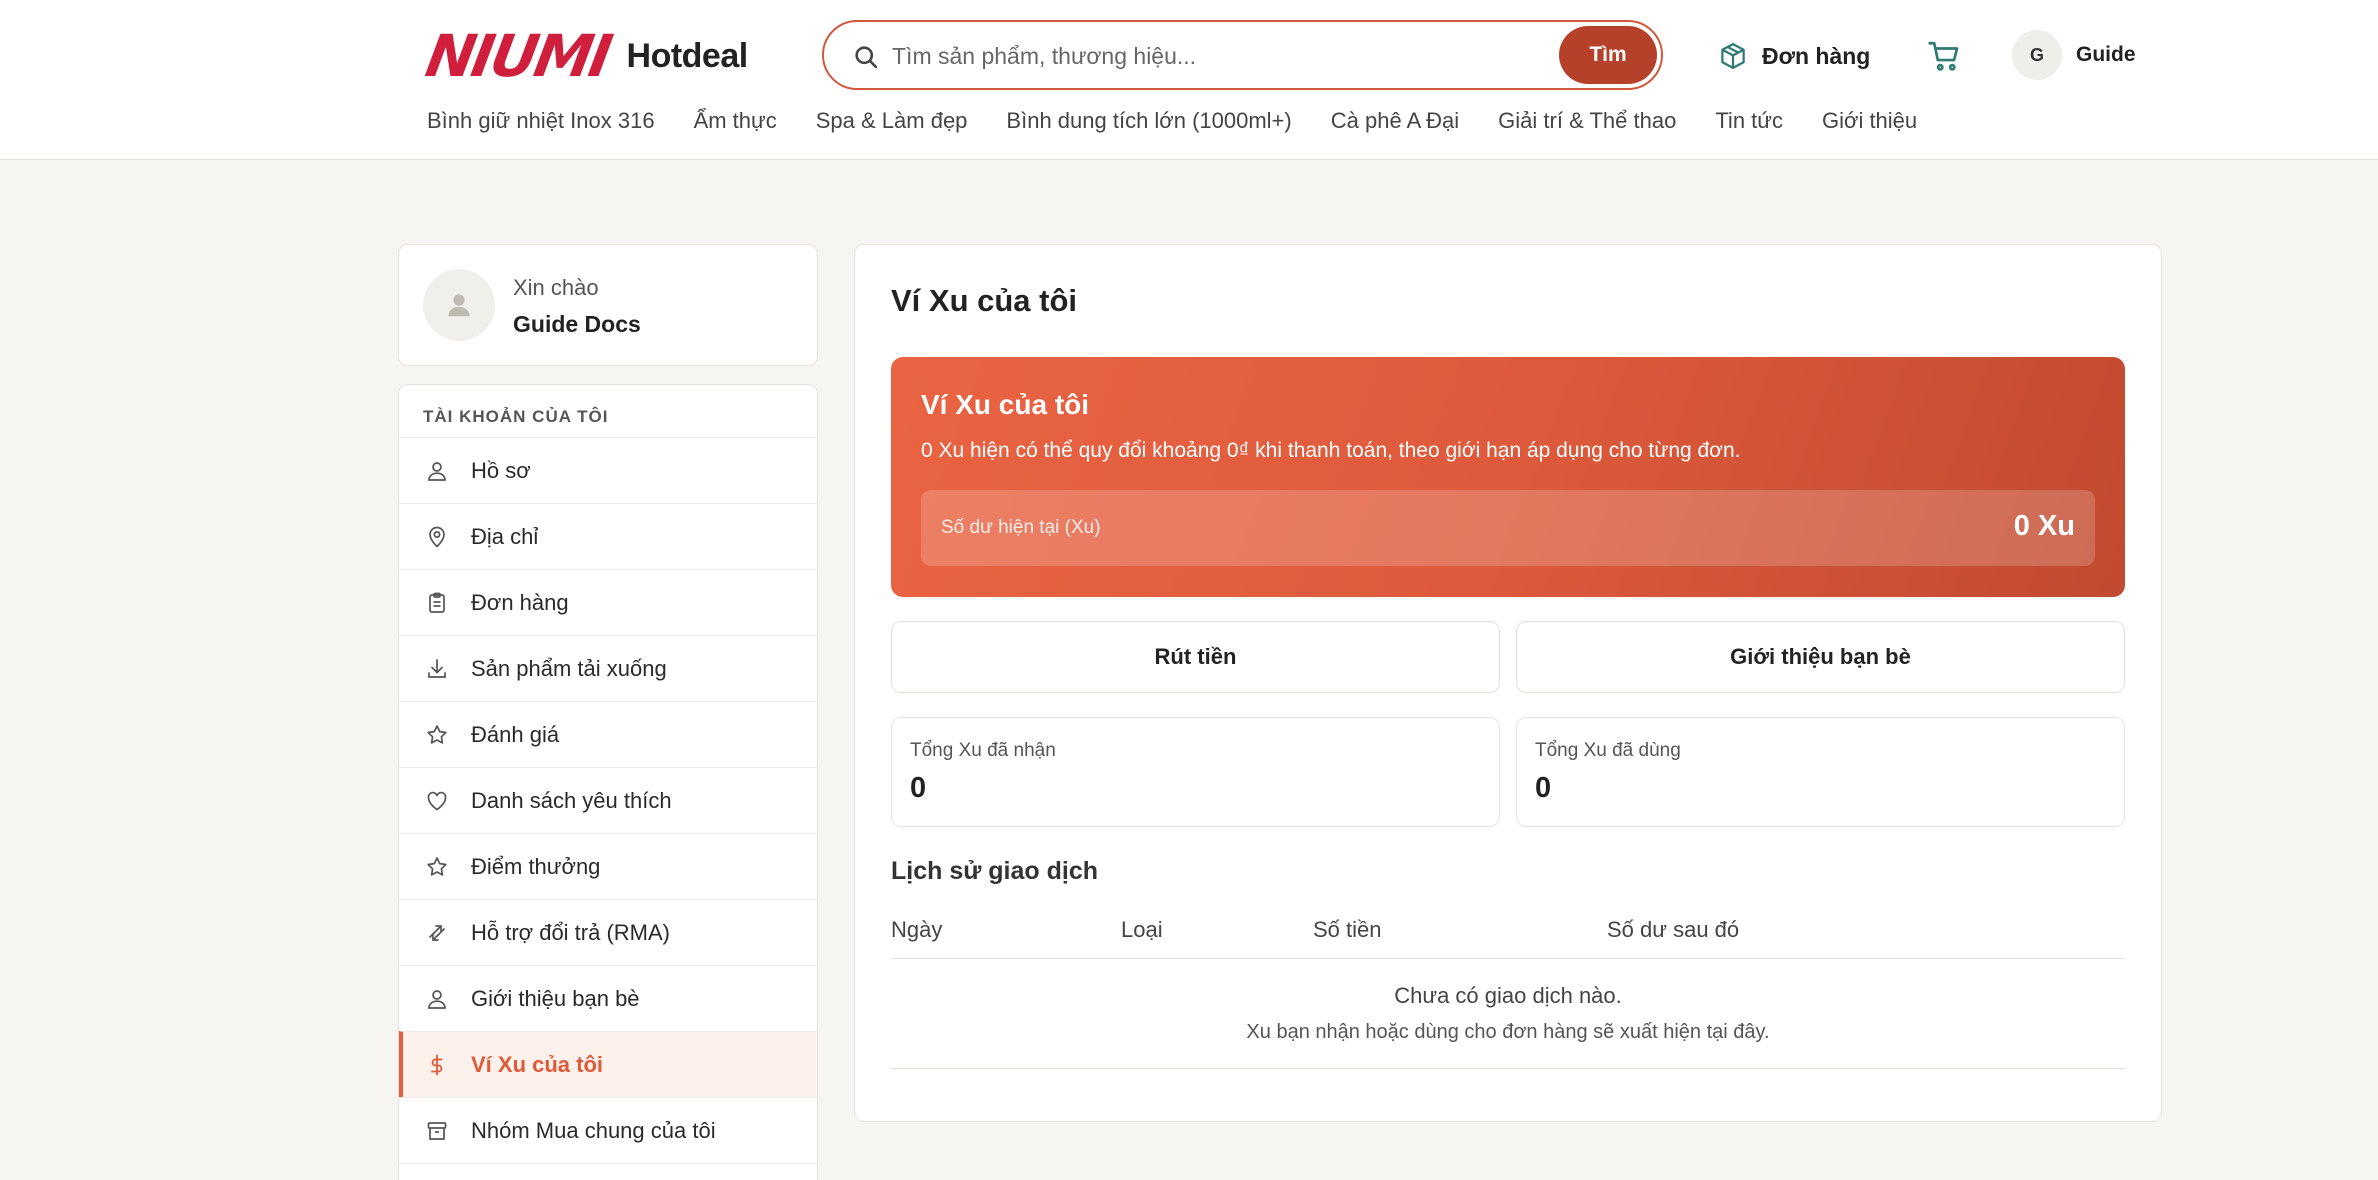  I want to click on sidebar-item-points: Điểm thưởng, so click(608, 866).